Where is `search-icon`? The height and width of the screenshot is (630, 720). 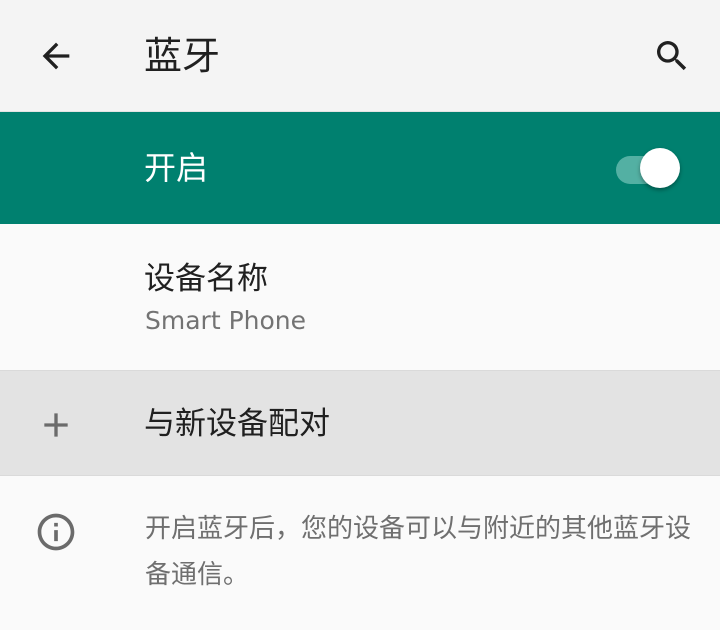 search-icon is located at coordinates (672, 56).